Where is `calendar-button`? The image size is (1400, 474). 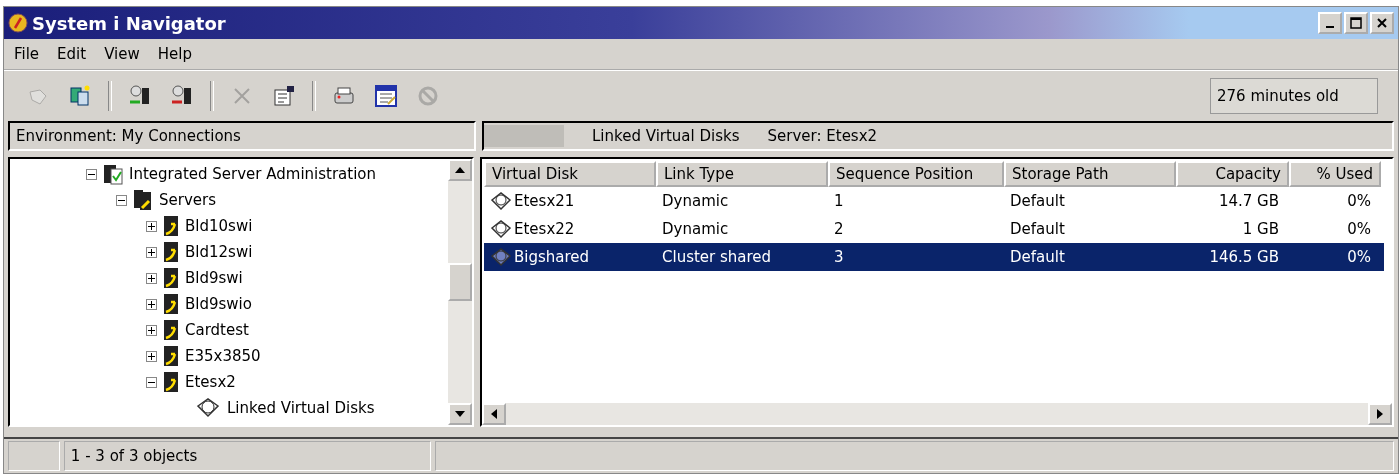
calendar-button is located at coordinates (386, 96).